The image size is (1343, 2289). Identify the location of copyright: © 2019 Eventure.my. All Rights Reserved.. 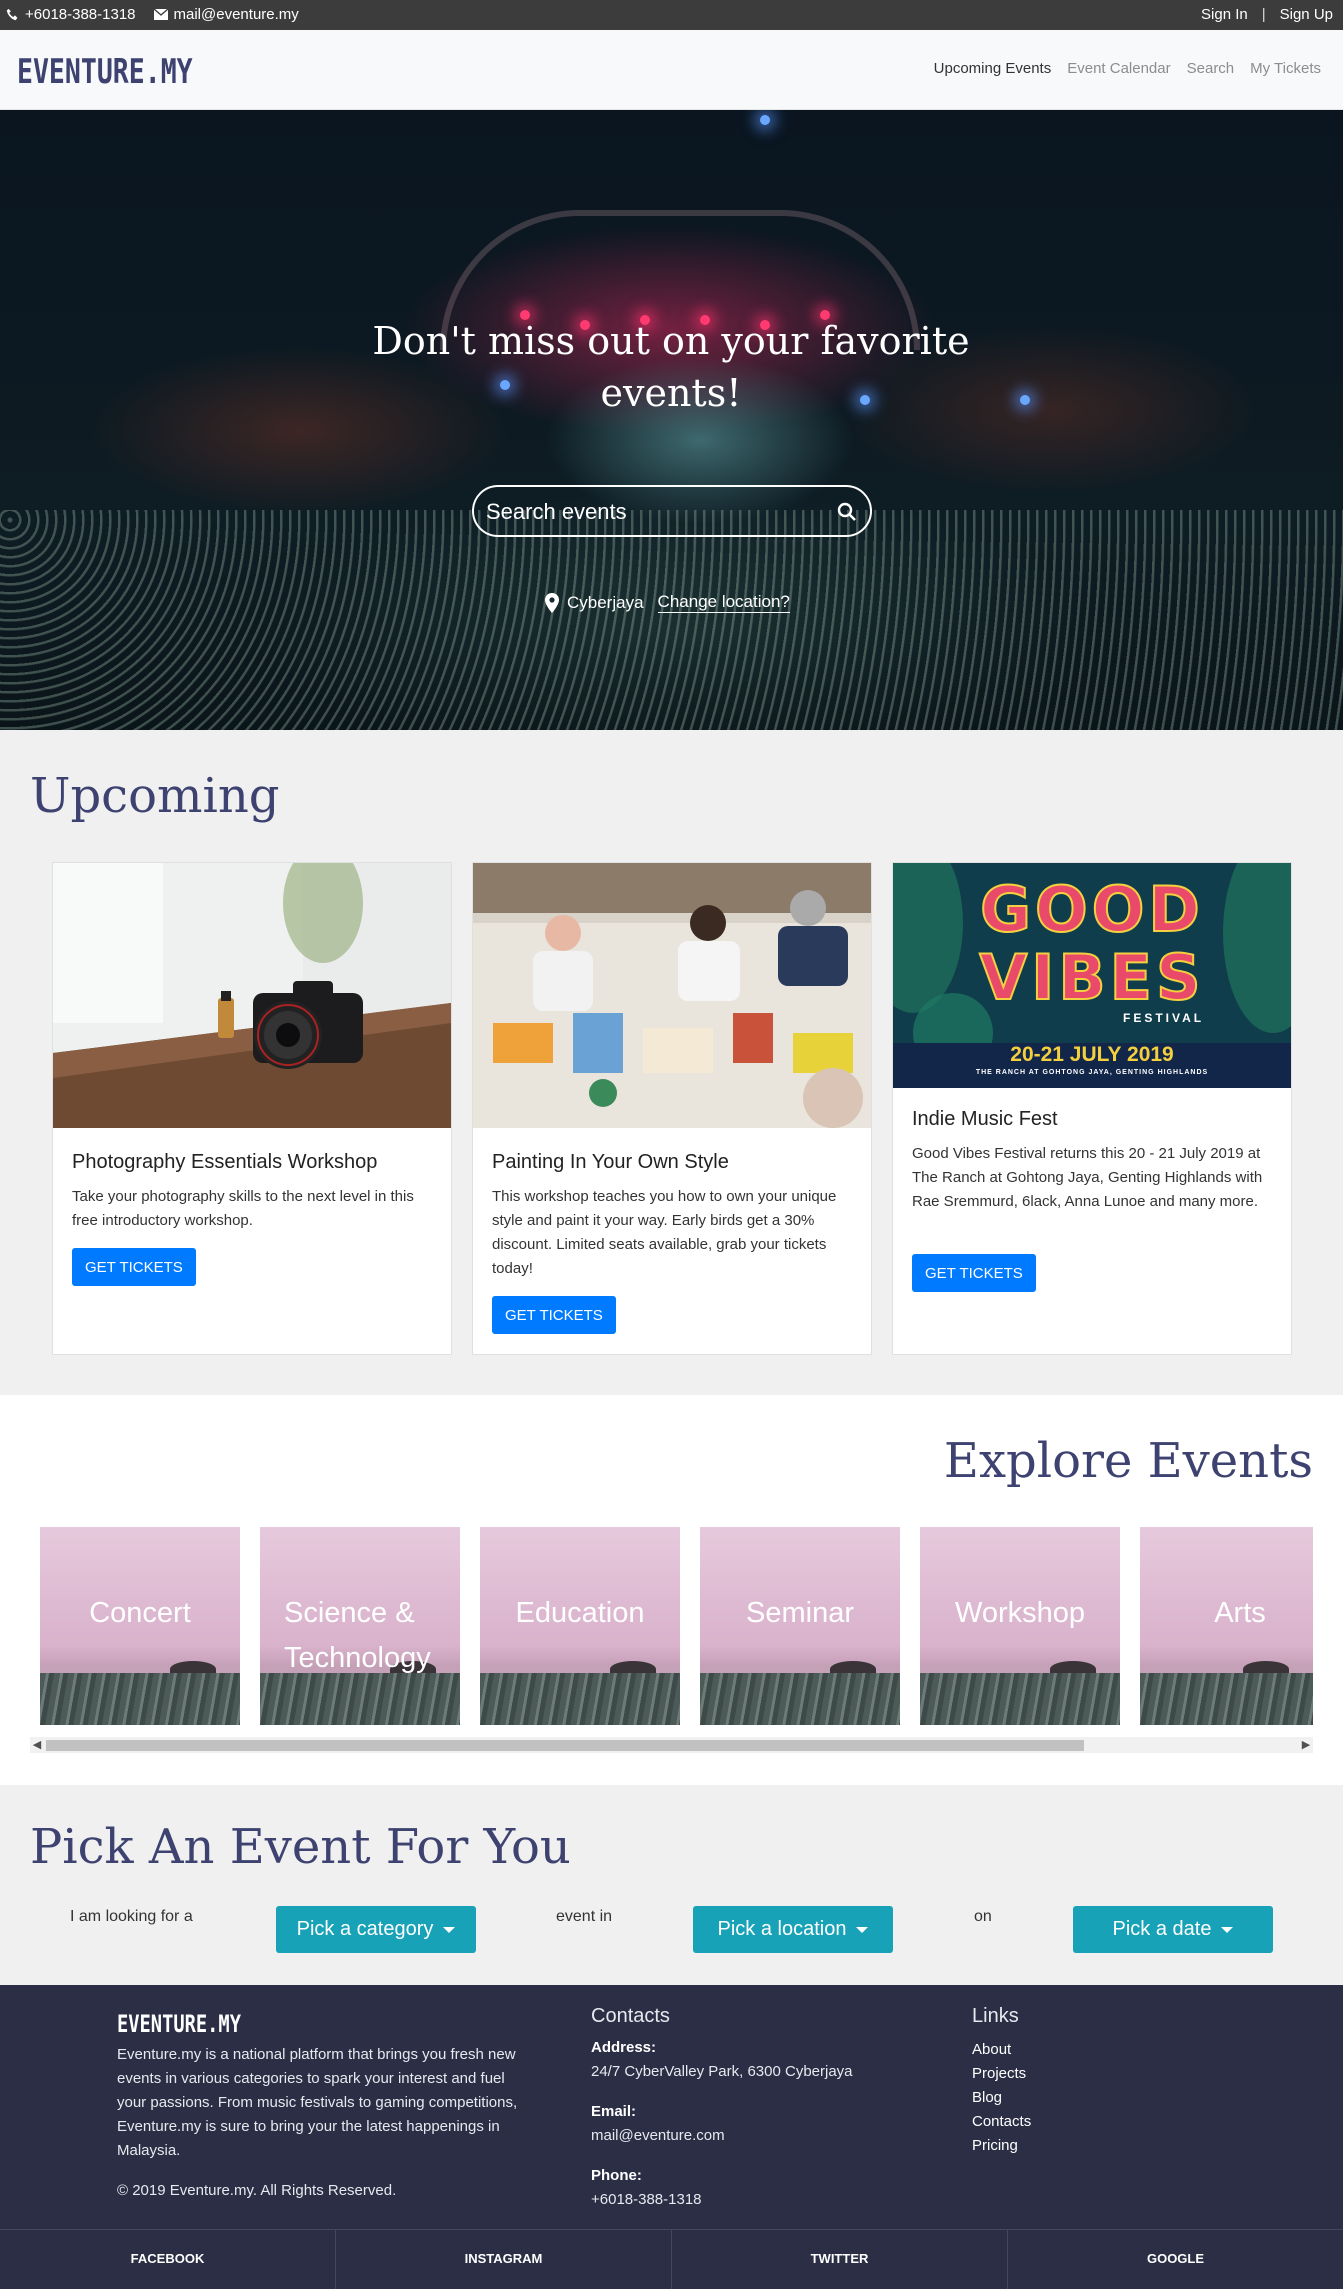
(257, 2190).